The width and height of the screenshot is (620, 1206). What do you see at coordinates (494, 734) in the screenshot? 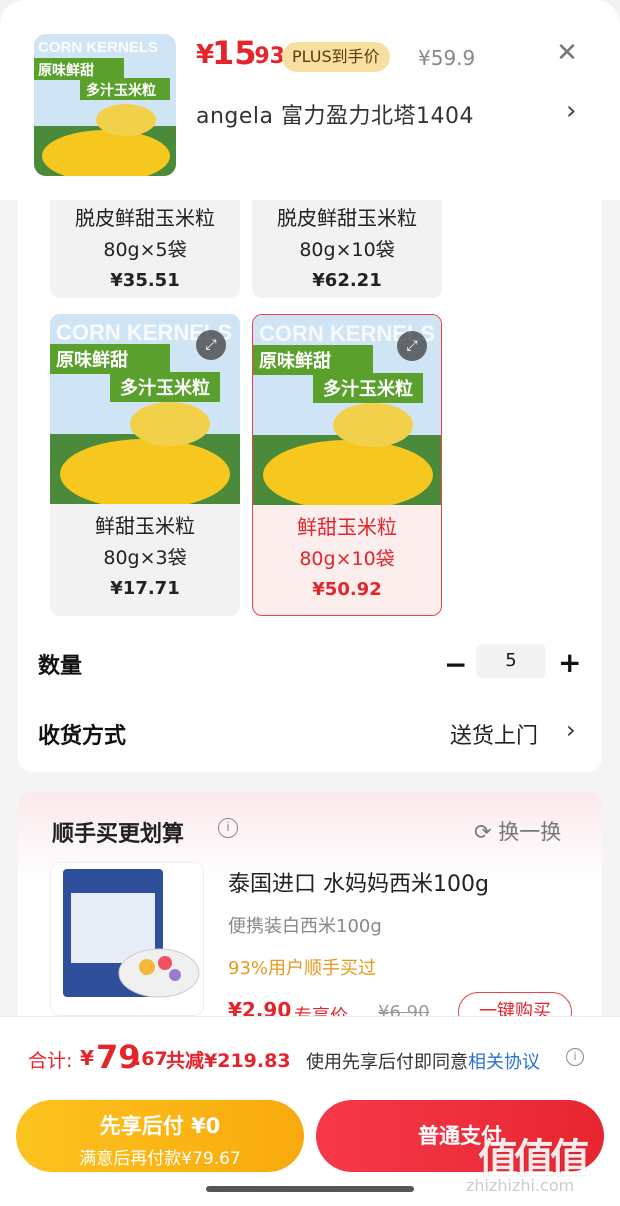
I see `delivery-value: 送货上门` at bounding box center [494, 734].